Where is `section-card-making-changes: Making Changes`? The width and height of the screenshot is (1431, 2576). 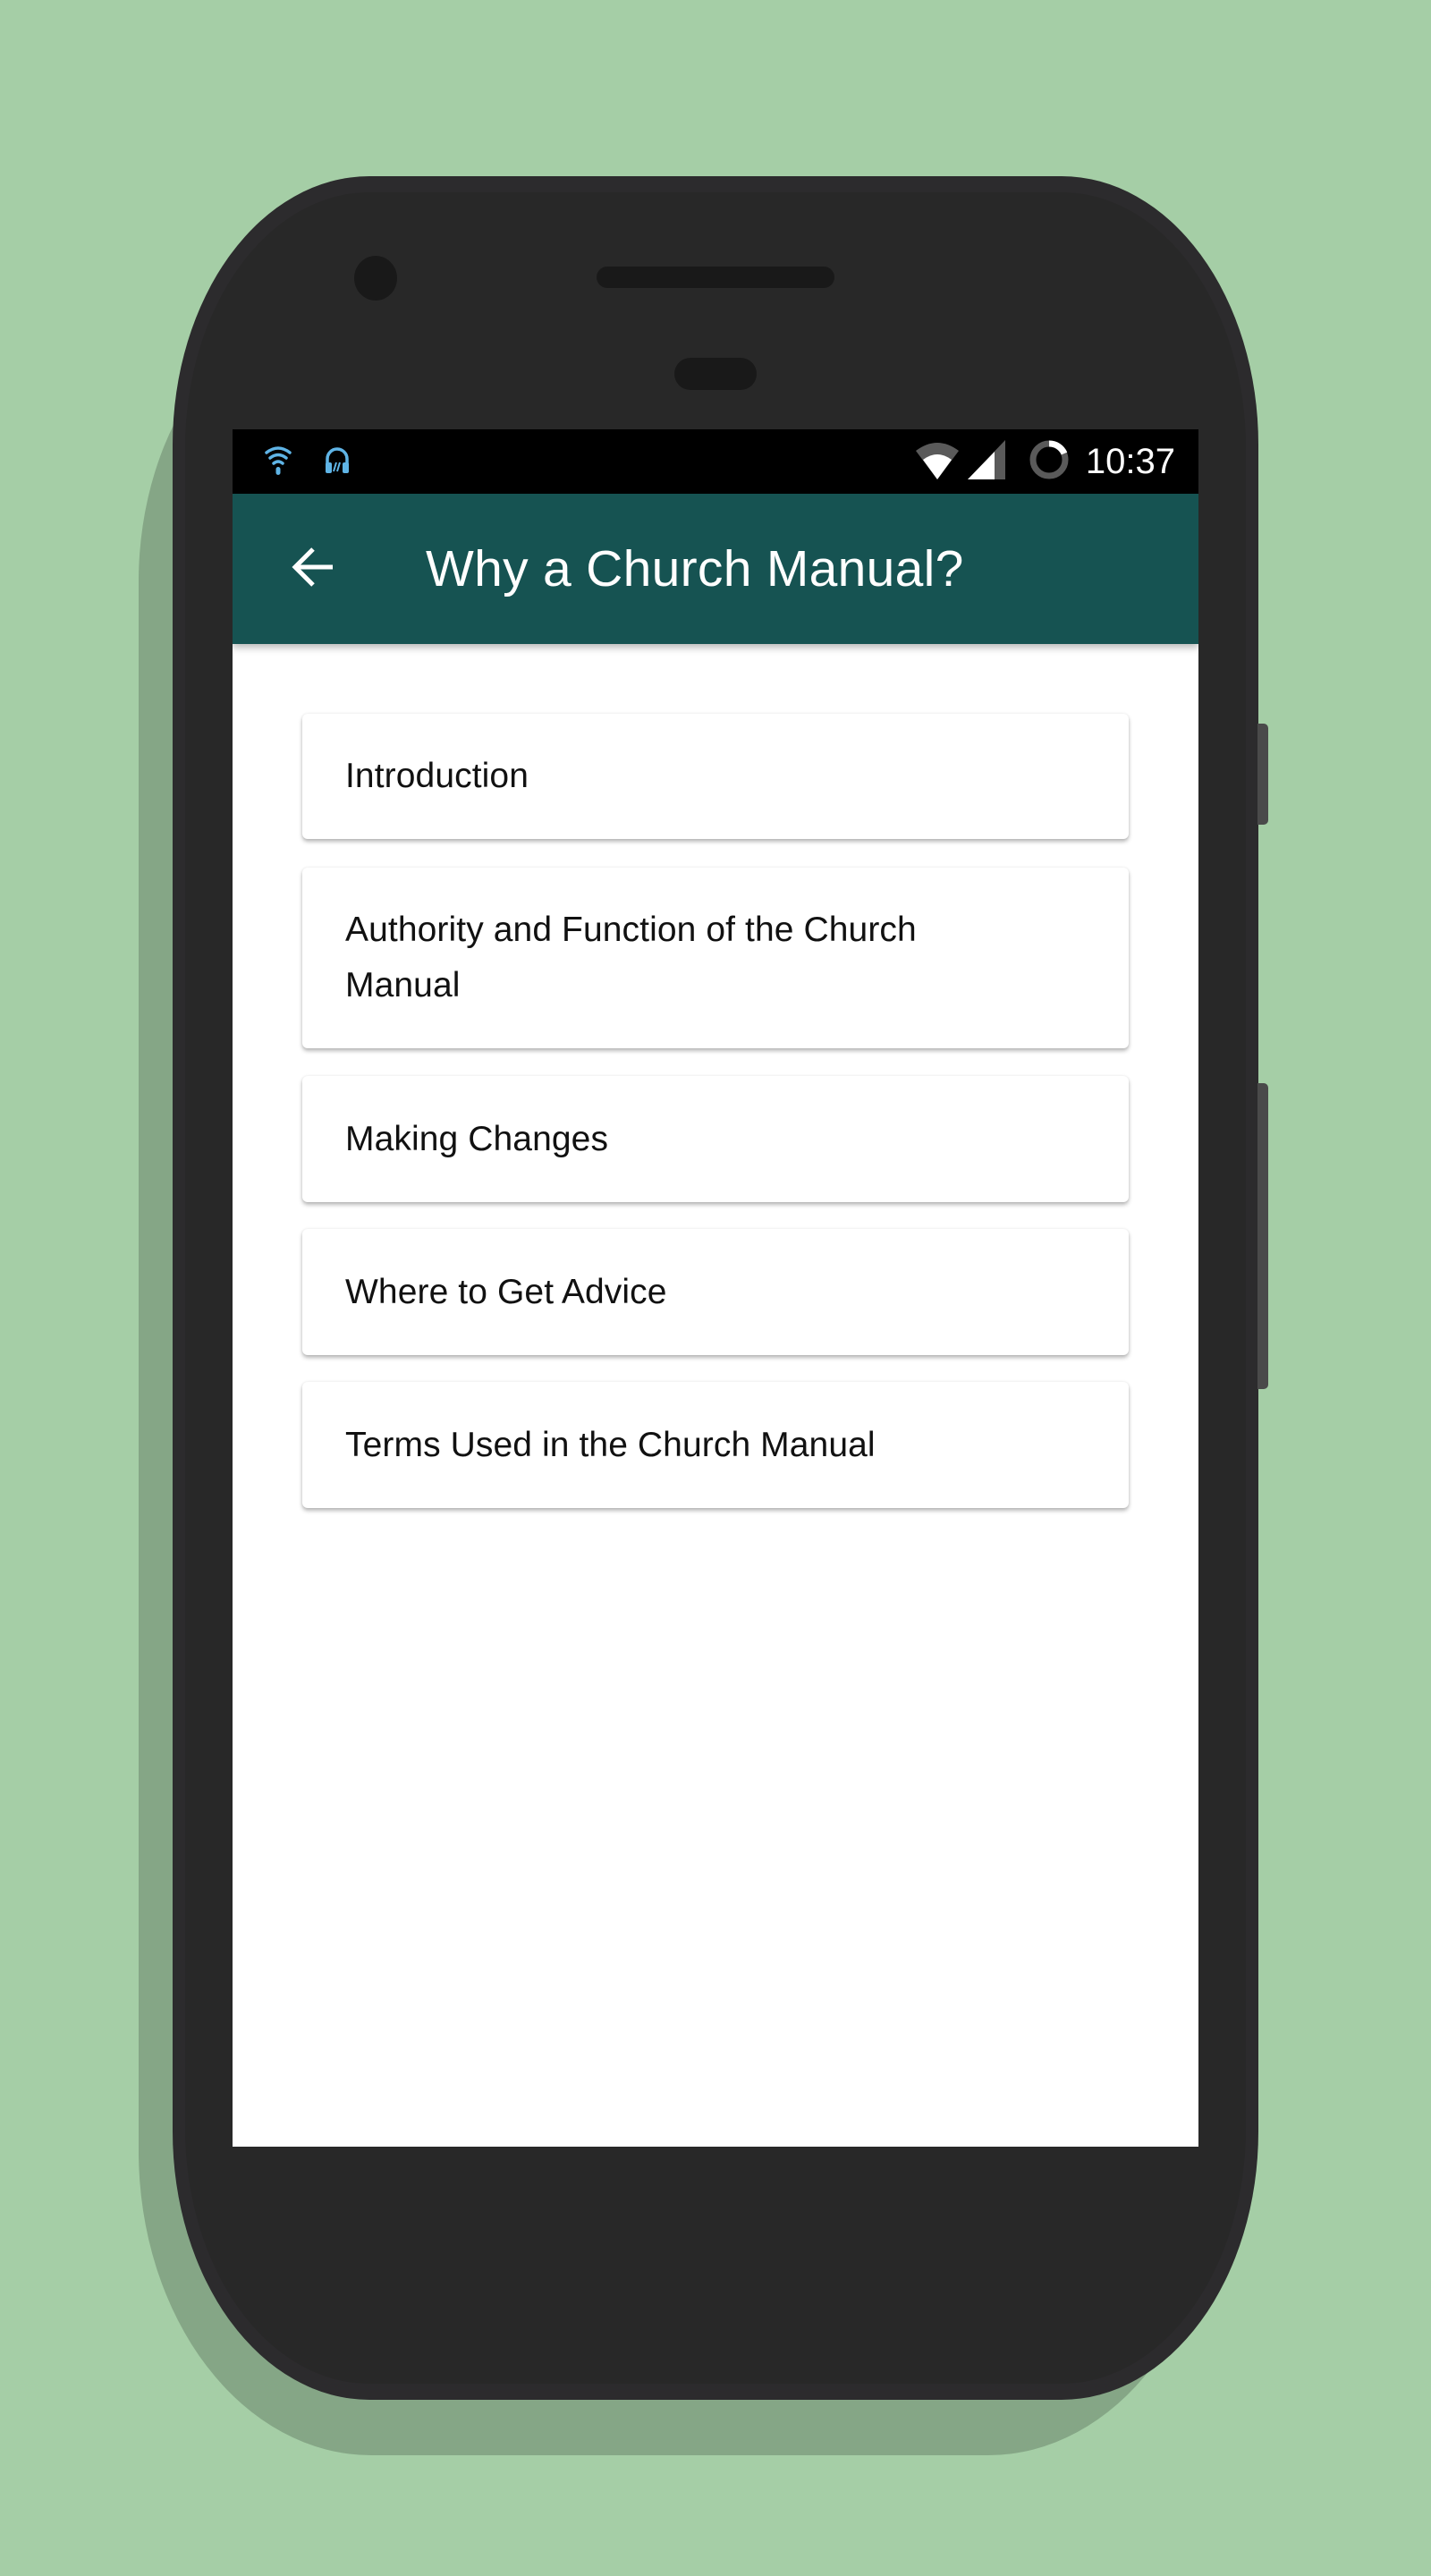
section-card-making-changes: Making Changes is located at coordinates (716, 1139).